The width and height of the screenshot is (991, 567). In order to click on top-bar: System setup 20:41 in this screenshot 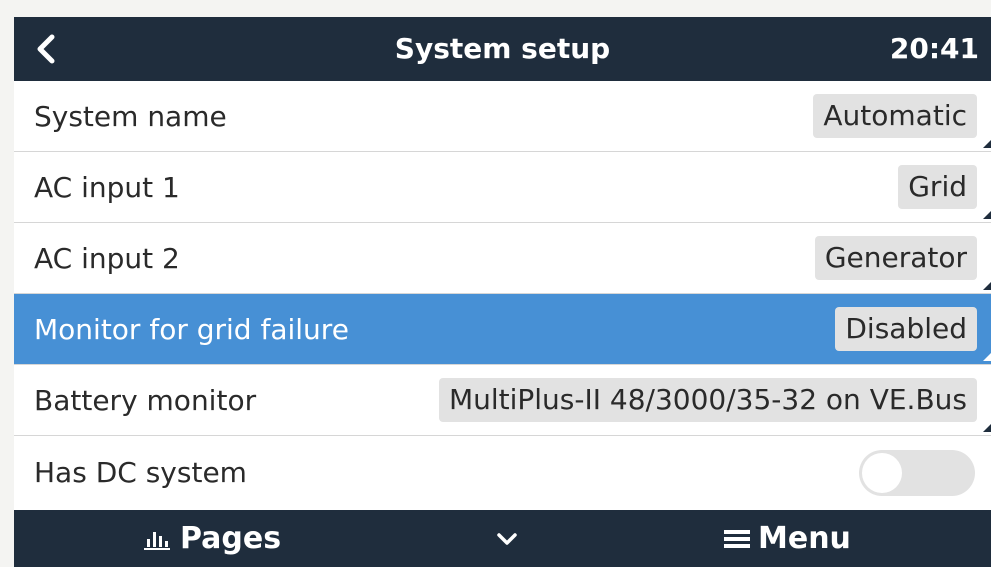, I will do `click(502, 49)`.